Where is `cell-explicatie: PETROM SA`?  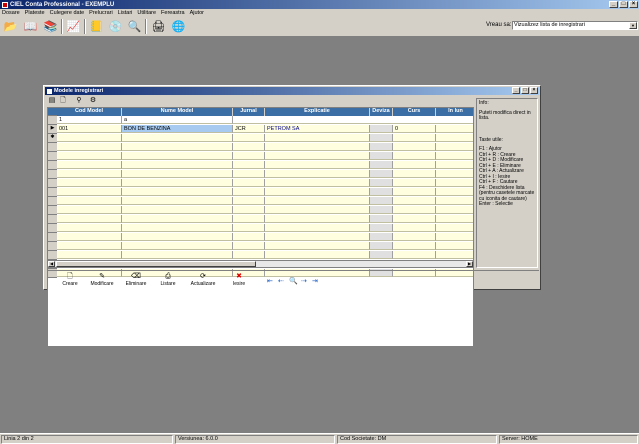
cell-explicatie: PETROM SA is located at coordinates (317, 129).